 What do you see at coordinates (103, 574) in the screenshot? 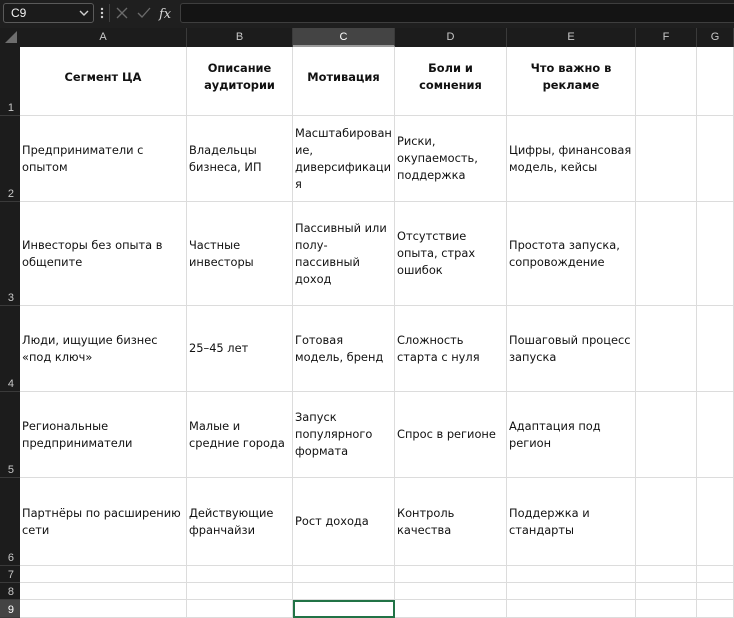
I see `cell-A7` at bounding box center [103, 574].